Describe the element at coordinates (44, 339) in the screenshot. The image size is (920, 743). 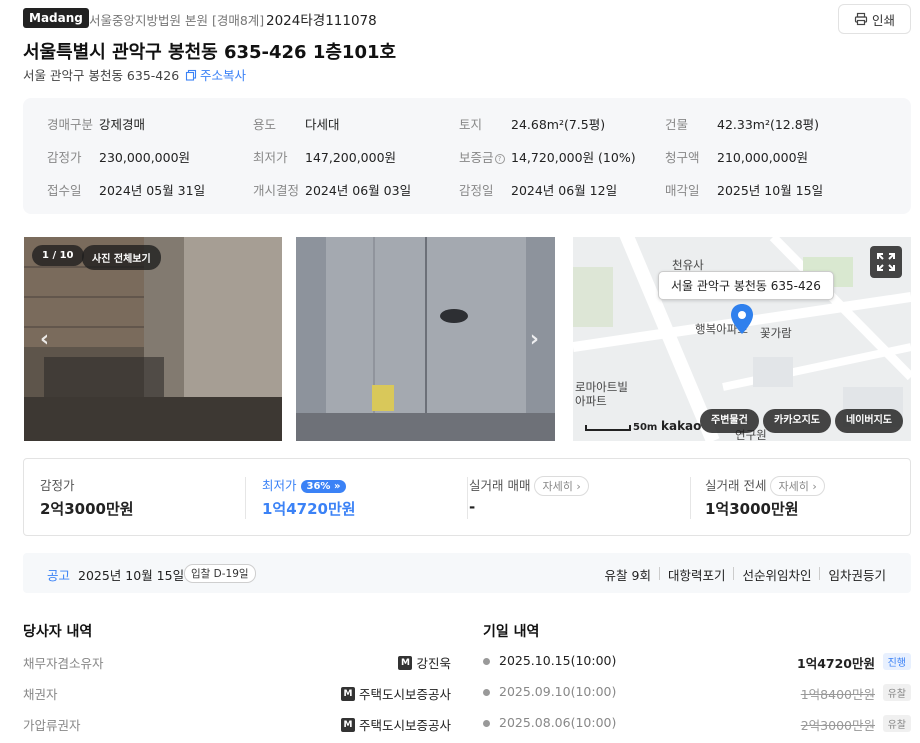
I see `chevron-left-icon: ‹` at that location.